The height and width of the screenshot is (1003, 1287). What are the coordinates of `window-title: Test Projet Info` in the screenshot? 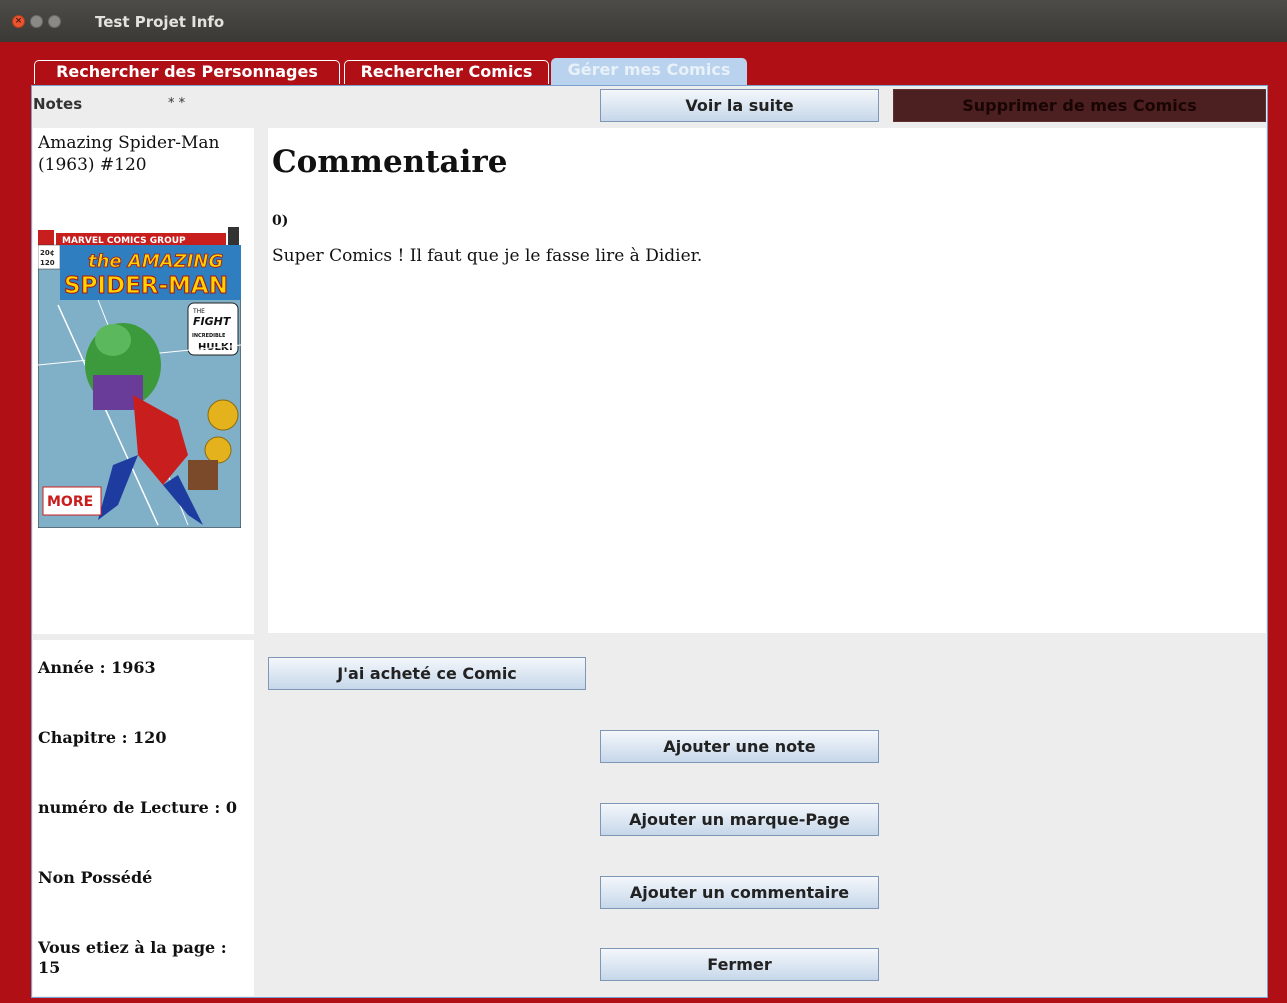 It's located at (160, 22).